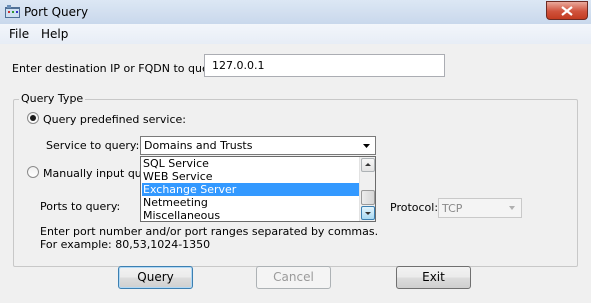 The image size is (591, 303). I want to click on destination-label: Enter destination IP or FQDN to query:, so click(117, 68).